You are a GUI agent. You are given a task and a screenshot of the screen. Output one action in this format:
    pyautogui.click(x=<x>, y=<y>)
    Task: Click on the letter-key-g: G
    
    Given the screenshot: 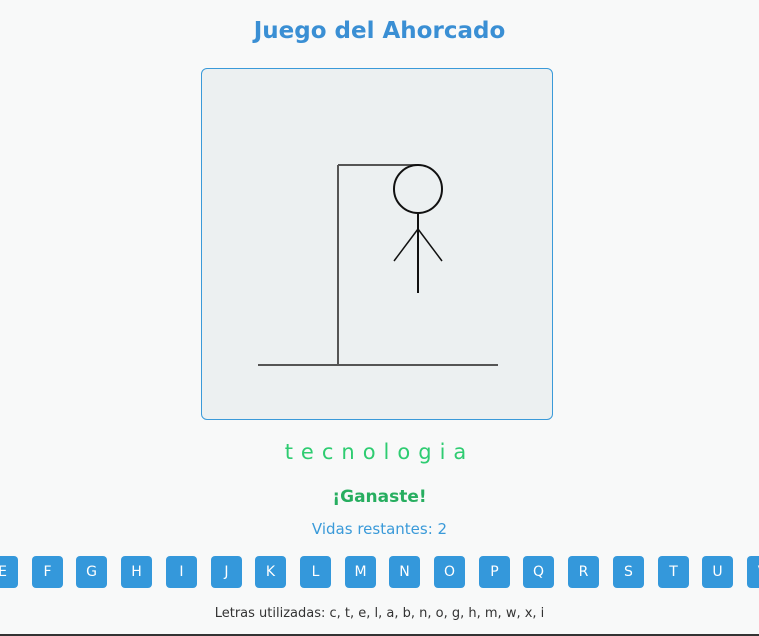 What is the action you would take?
    pyautogui.click(x=91, y=572)
    